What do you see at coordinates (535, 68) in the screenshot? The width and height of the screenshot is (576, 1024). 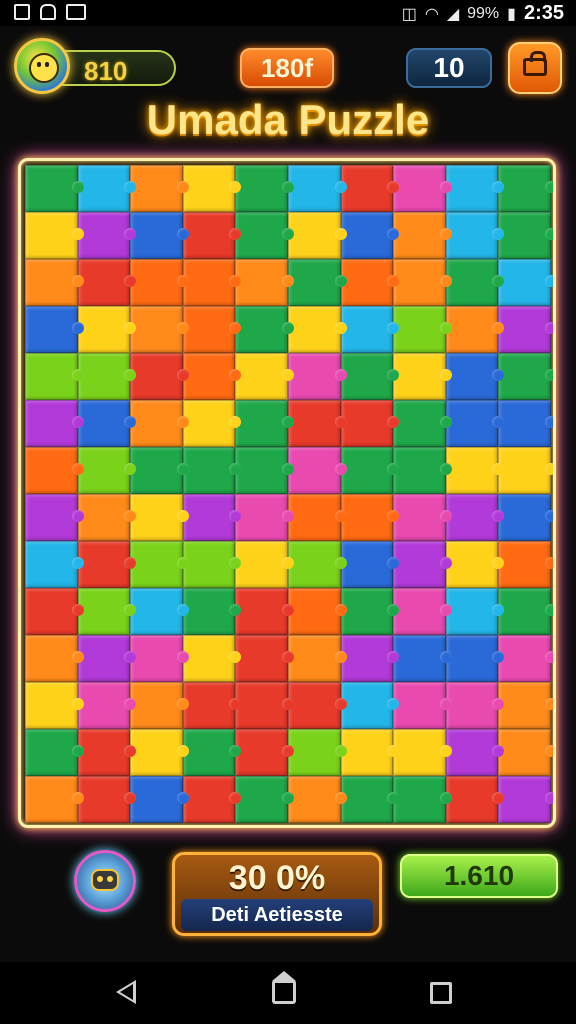 I see `shop-button` at bounding box center [535, 68].